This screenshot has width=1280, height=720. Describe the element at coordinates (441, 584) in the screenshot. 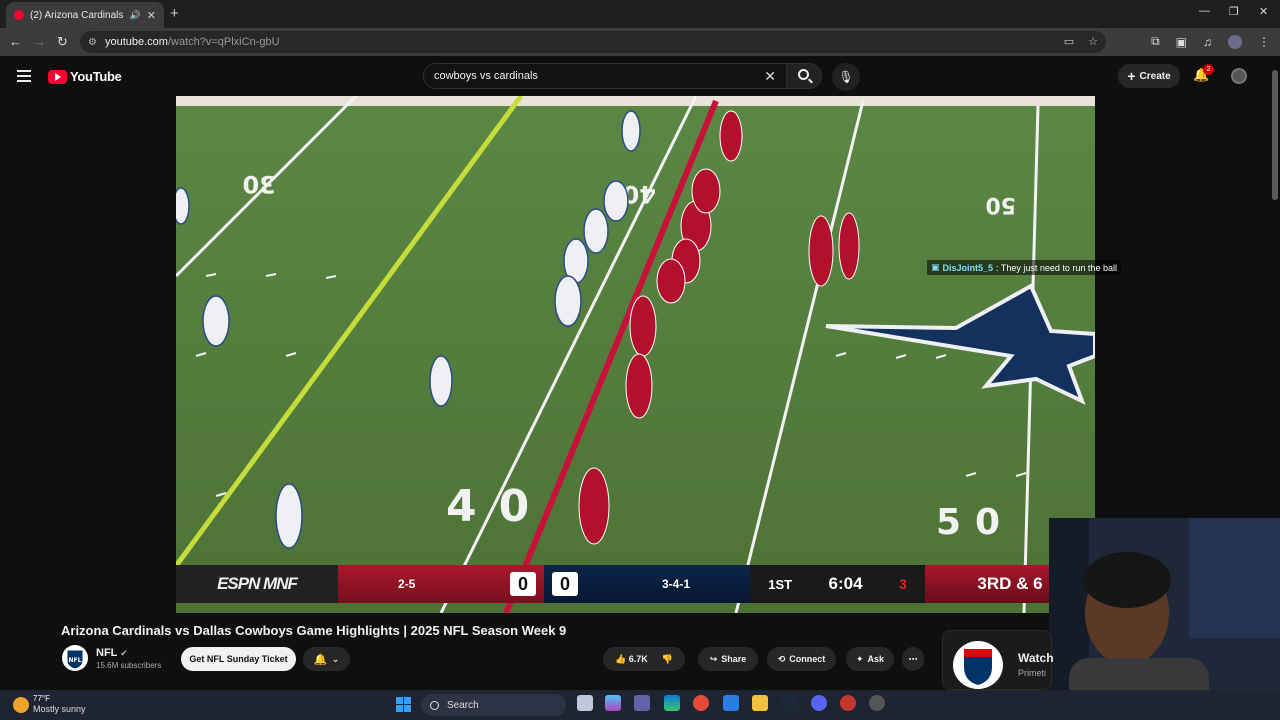

I see `away-team-panel: 2-5 0` at that location.